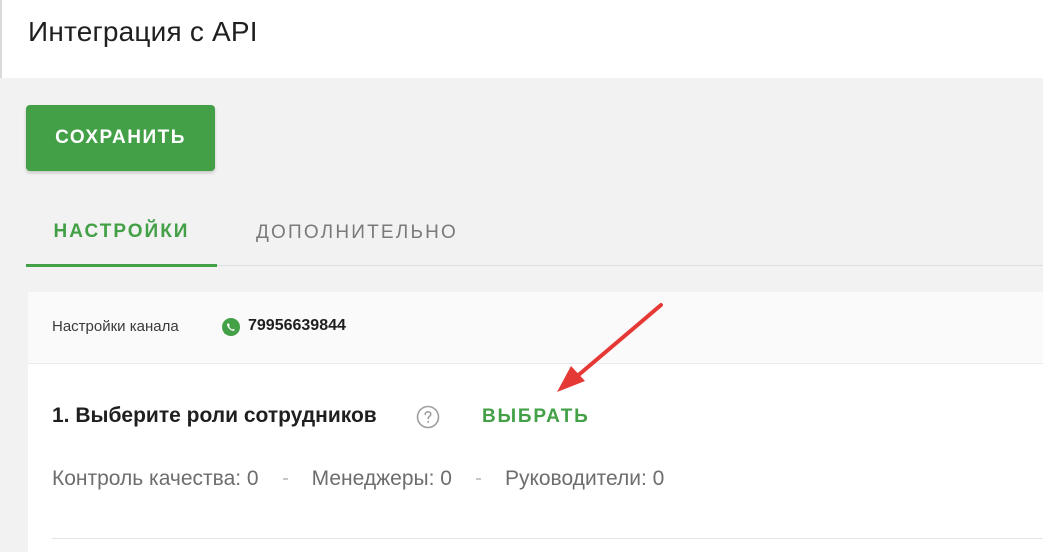  What do you see at coordinates (143, 31) in the screenshot?
I see `page-title: Интеграция с API` at bounding box center [143, 31].